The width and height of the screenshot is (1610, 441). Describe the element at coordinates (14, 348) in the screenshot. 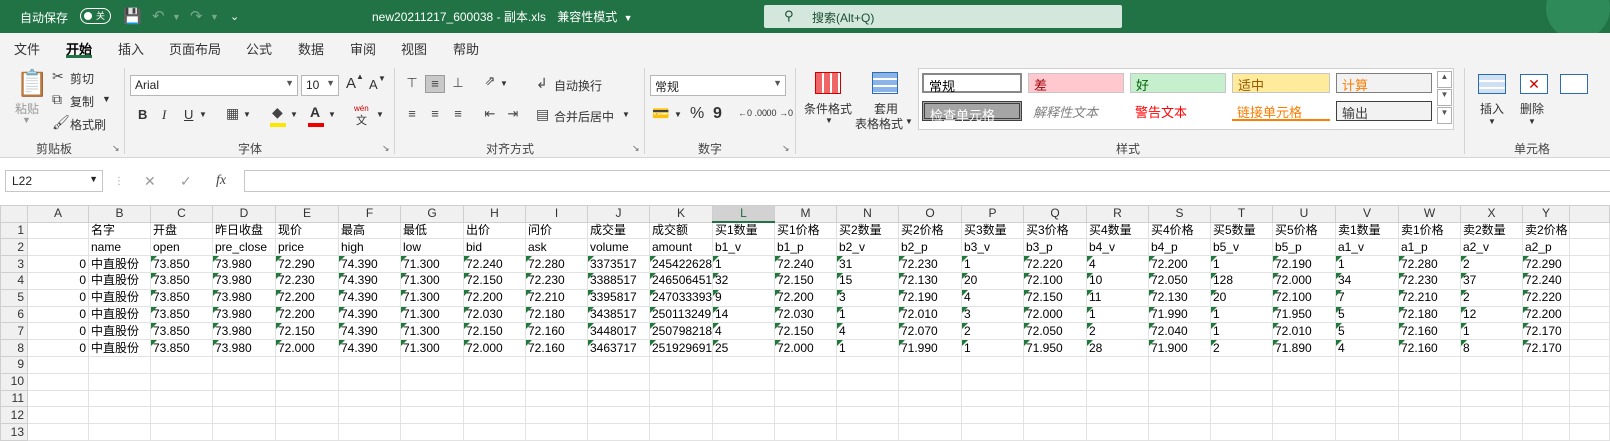

I see `row-header: 8` at that location.